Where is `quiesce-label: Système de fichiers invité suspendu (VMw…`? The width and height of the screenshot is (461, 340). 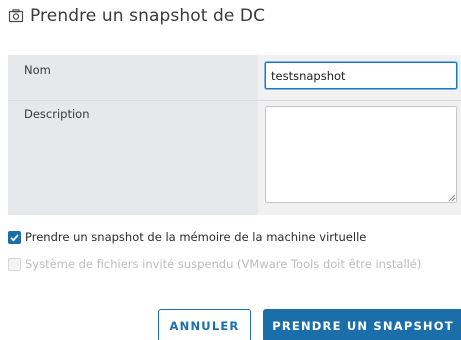 quiesce-label: Système de fichiers invité suspendu (VMw… is located at coordinates (223, 264).